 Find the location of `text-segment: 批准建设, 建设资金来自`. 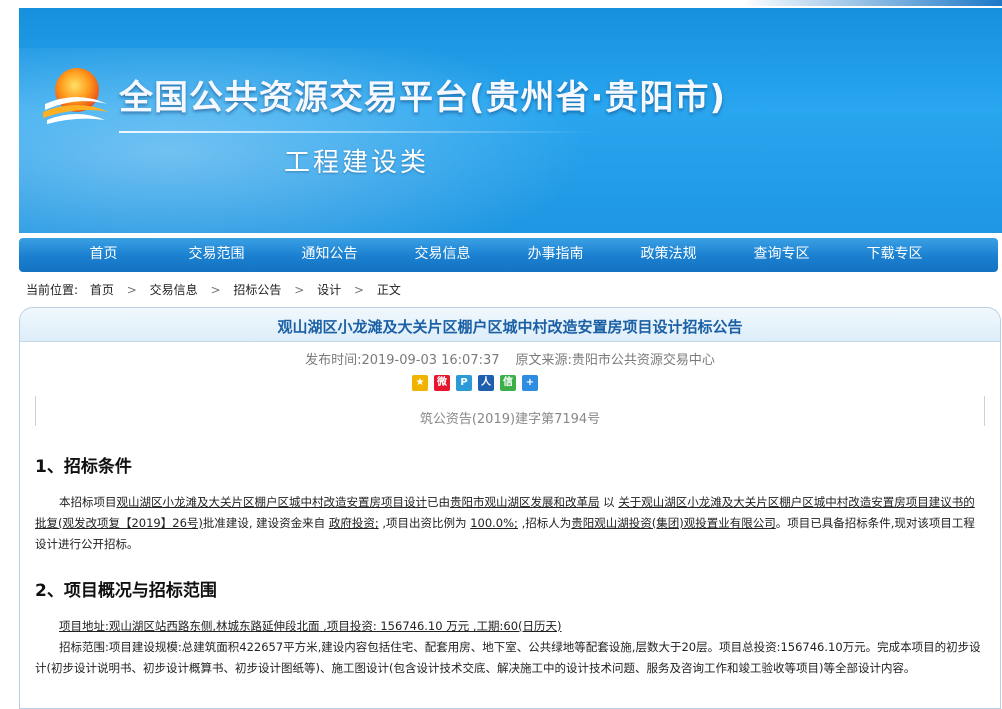

text-segment: 批准建设, 建设资金来自 is located at coordinates (265, 523).